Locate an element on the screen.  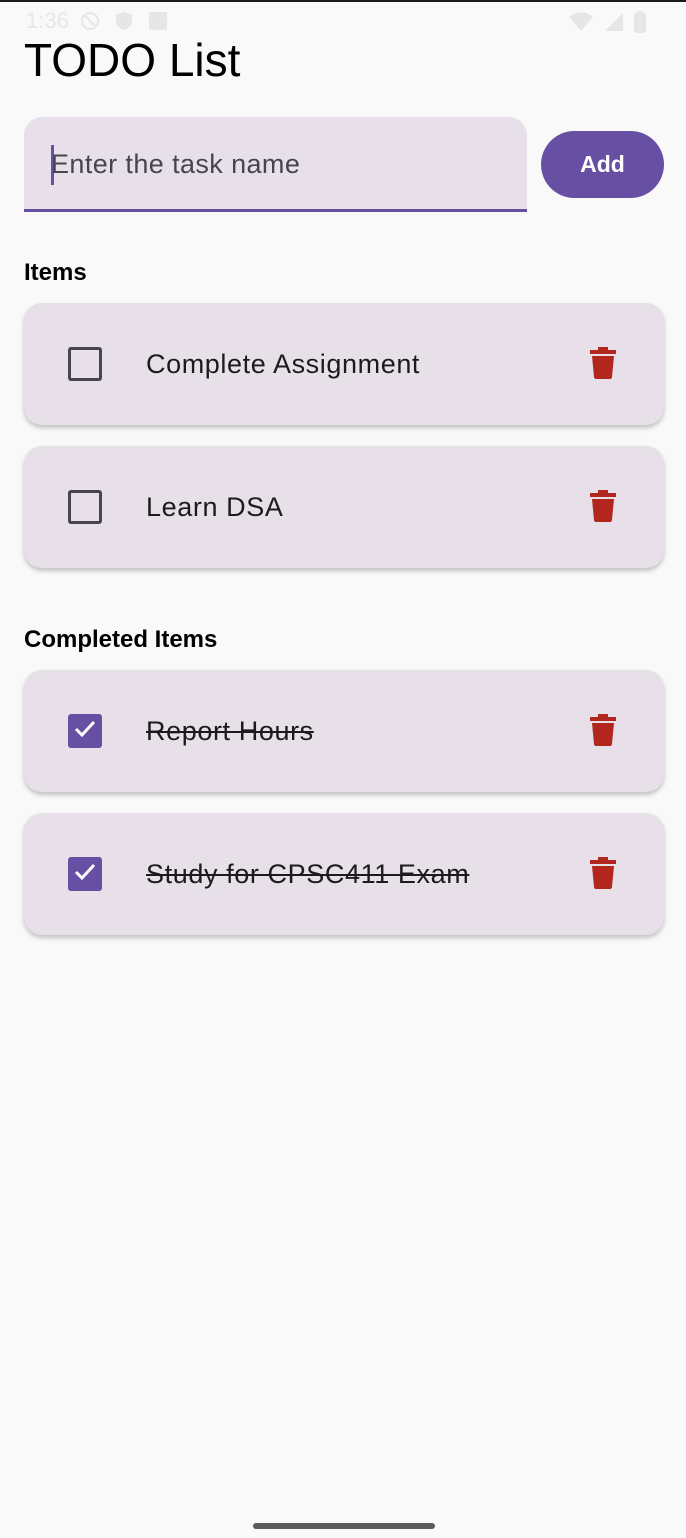
completed-item-label: Study for CPSC411 Exam is located at coordinates (308, 874).